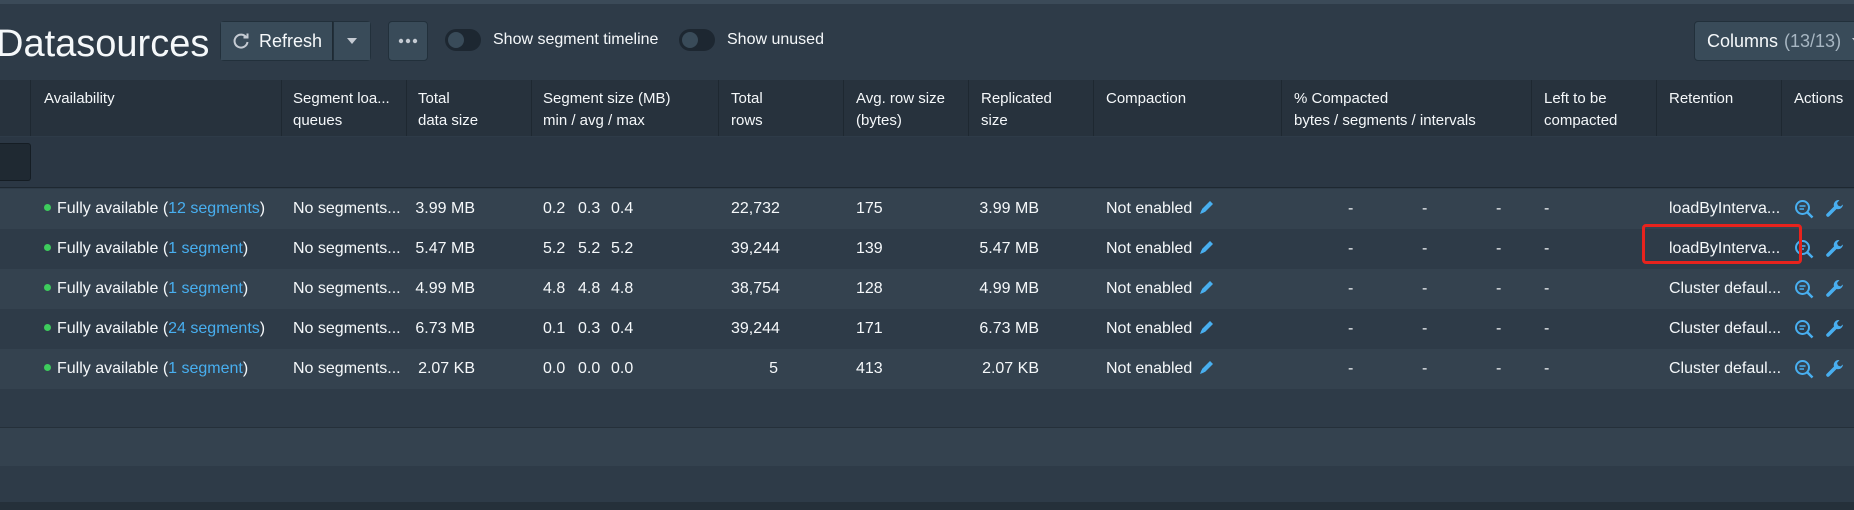  What do you see at coordinates (1722, 244) in the screenshot?
I see `highlight-annotation` at bounding box center [1722, 244].